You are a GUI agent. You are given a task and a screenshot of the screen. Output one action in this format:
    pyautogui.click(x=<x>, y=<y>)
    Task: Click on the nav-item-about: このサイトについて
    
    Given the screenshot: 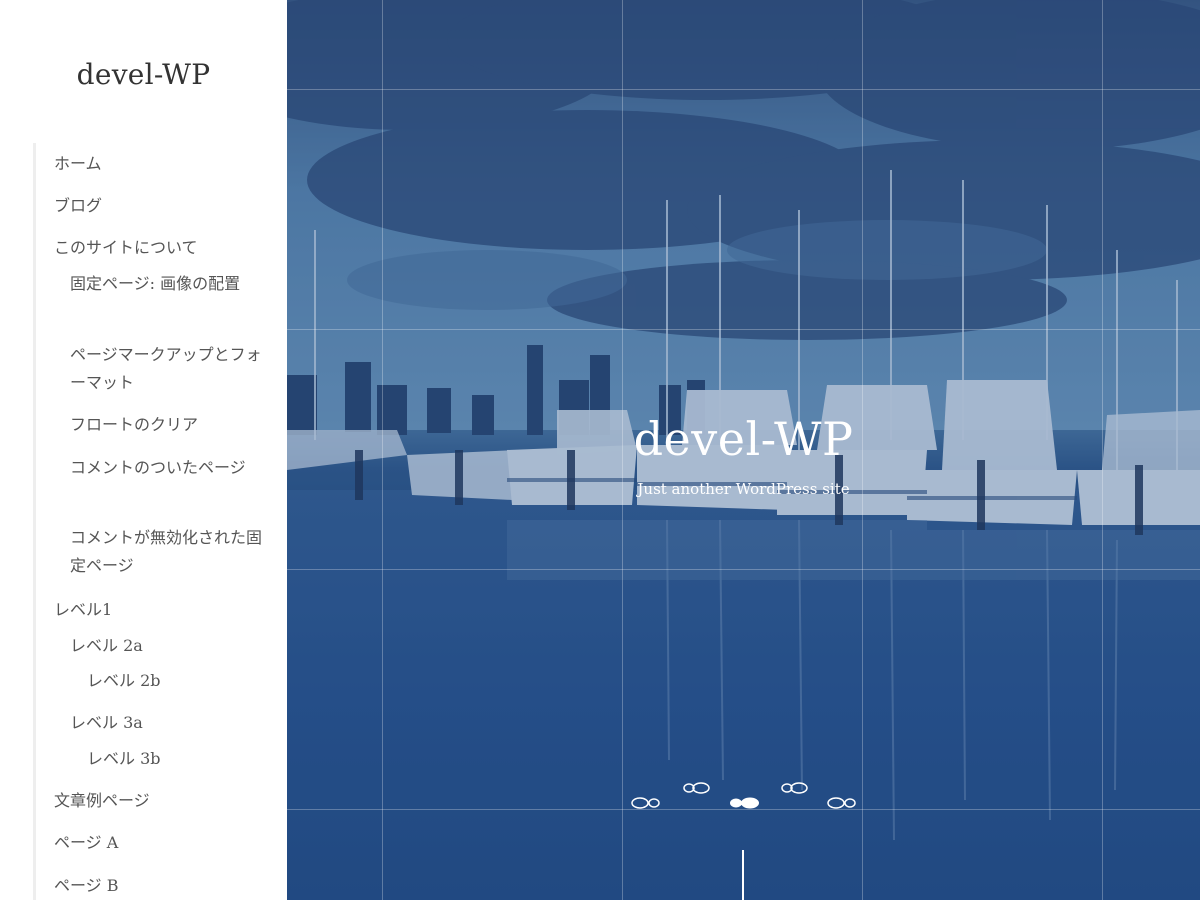 What is the action you would take?
    pyautogui.click(x=159, y=248)
    